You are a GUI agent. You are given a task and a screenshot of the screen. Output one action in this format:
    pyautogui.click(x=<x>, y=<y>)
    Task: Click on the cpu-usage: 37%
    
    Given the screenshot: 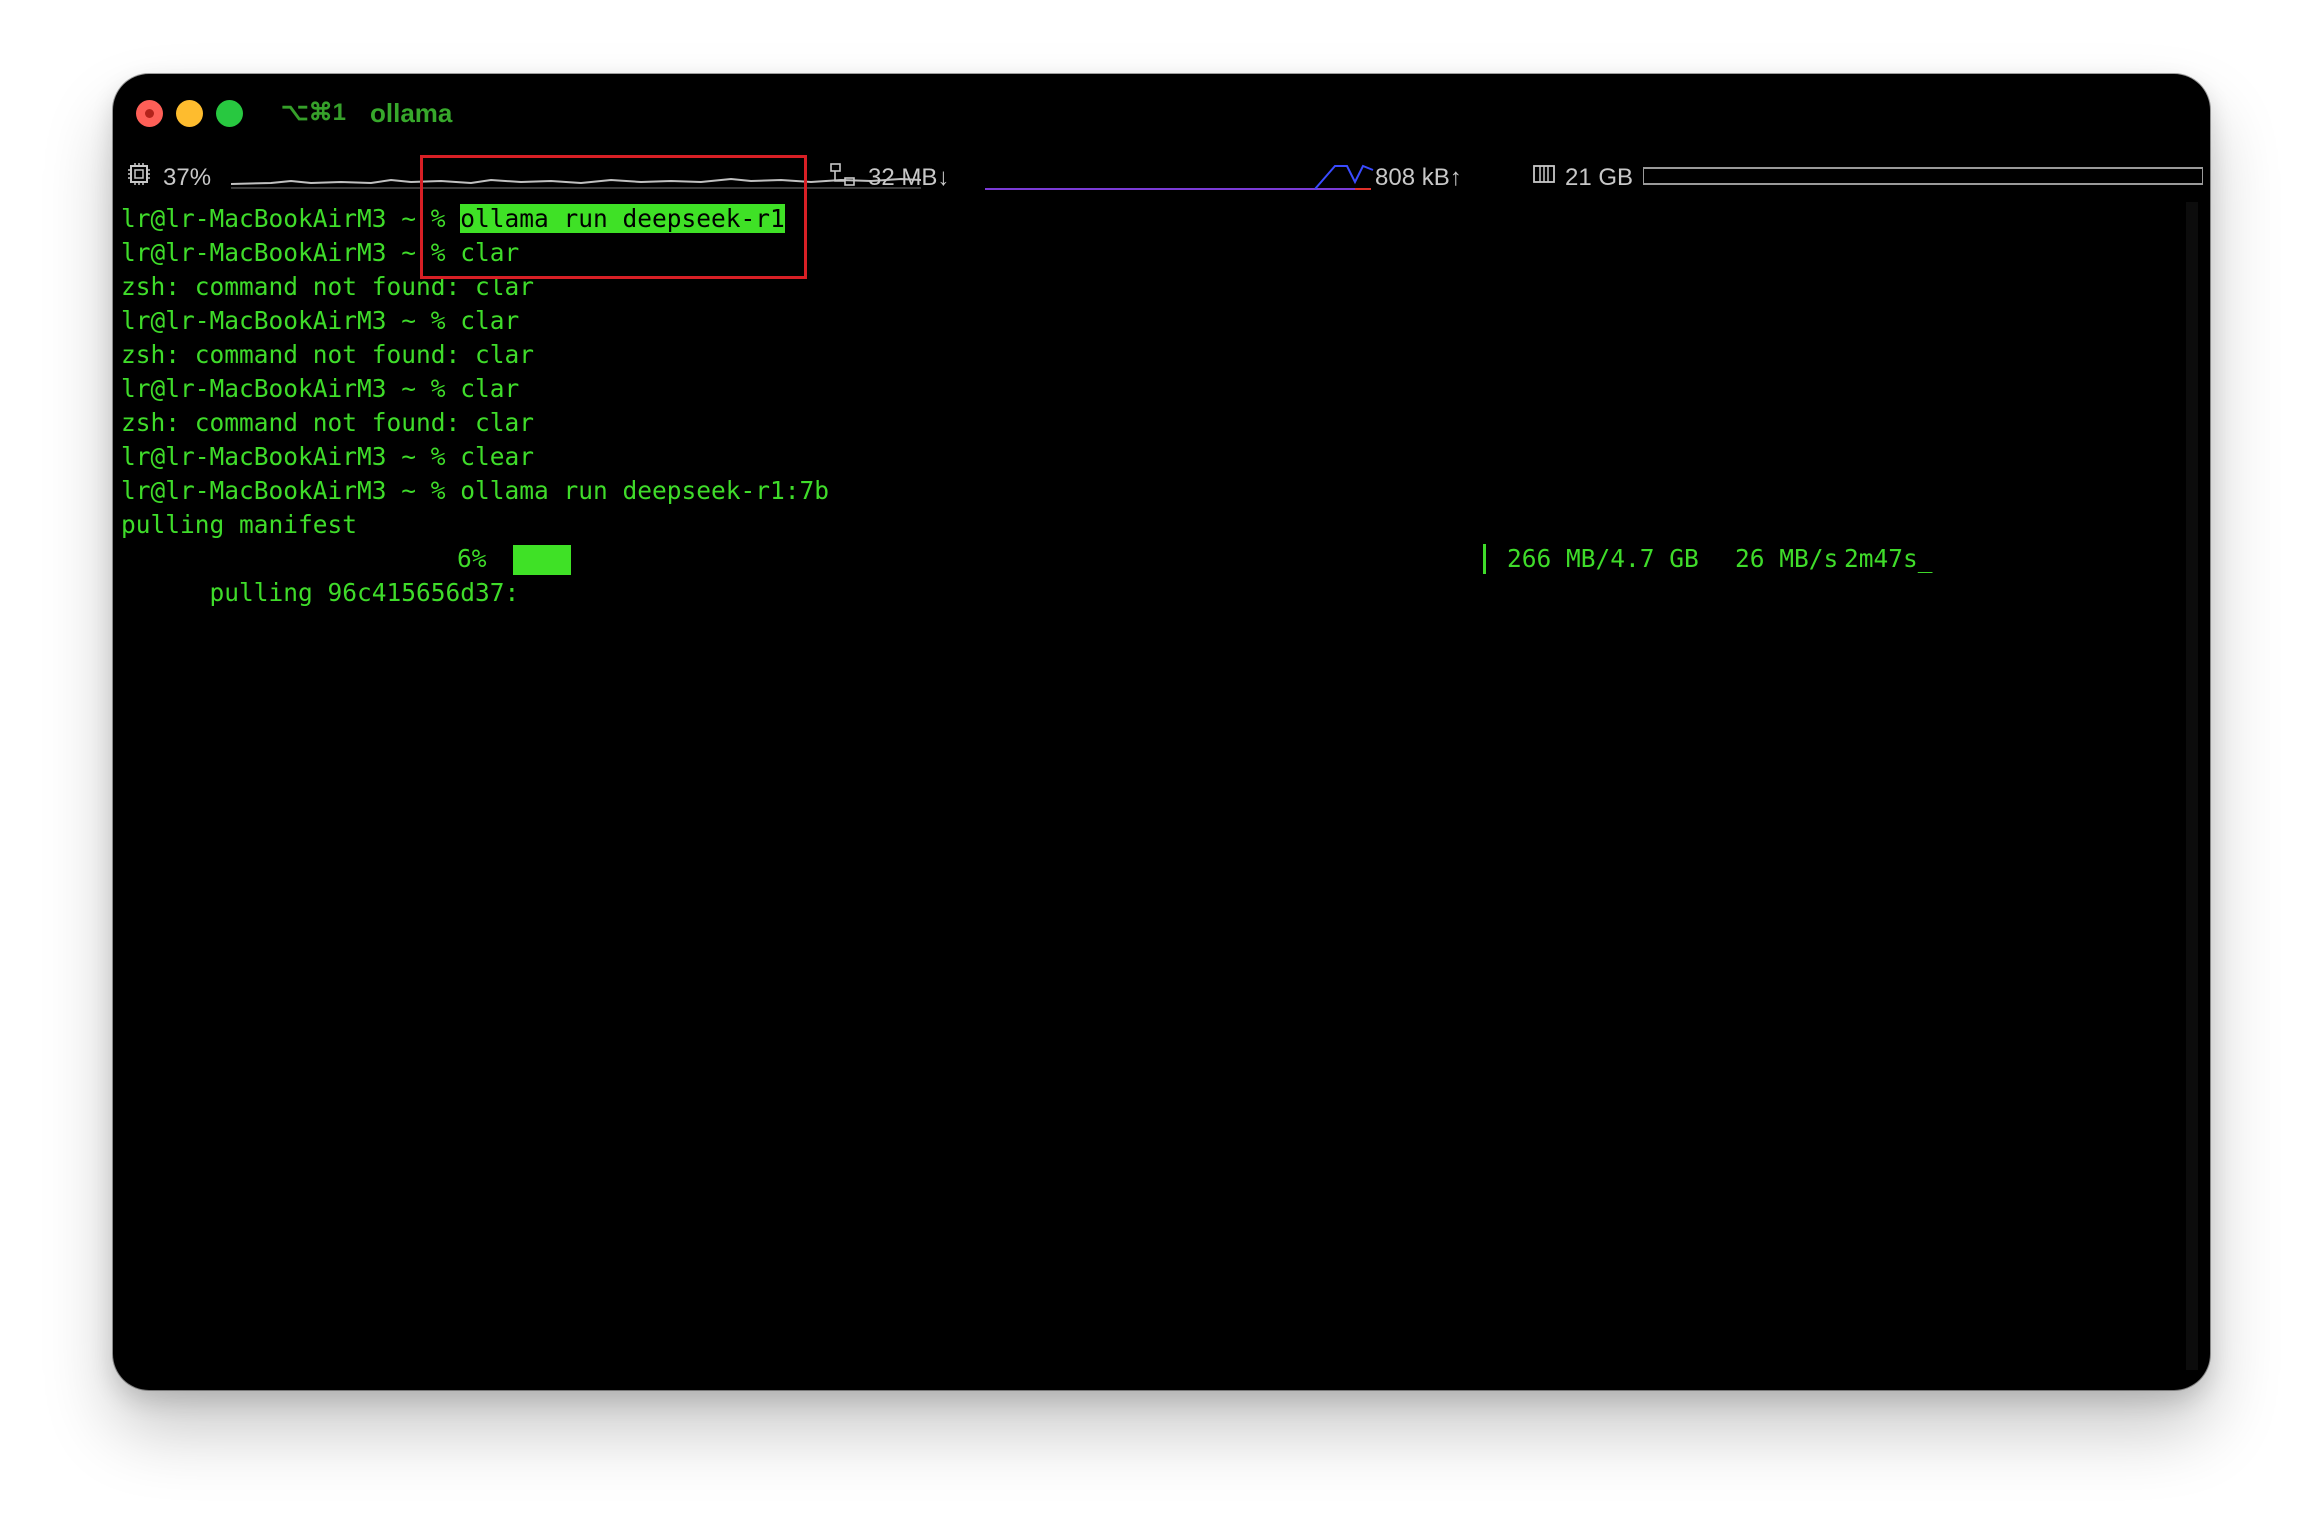 What is the action you would take?
    pyautogui.click(x=187, y=177)
    